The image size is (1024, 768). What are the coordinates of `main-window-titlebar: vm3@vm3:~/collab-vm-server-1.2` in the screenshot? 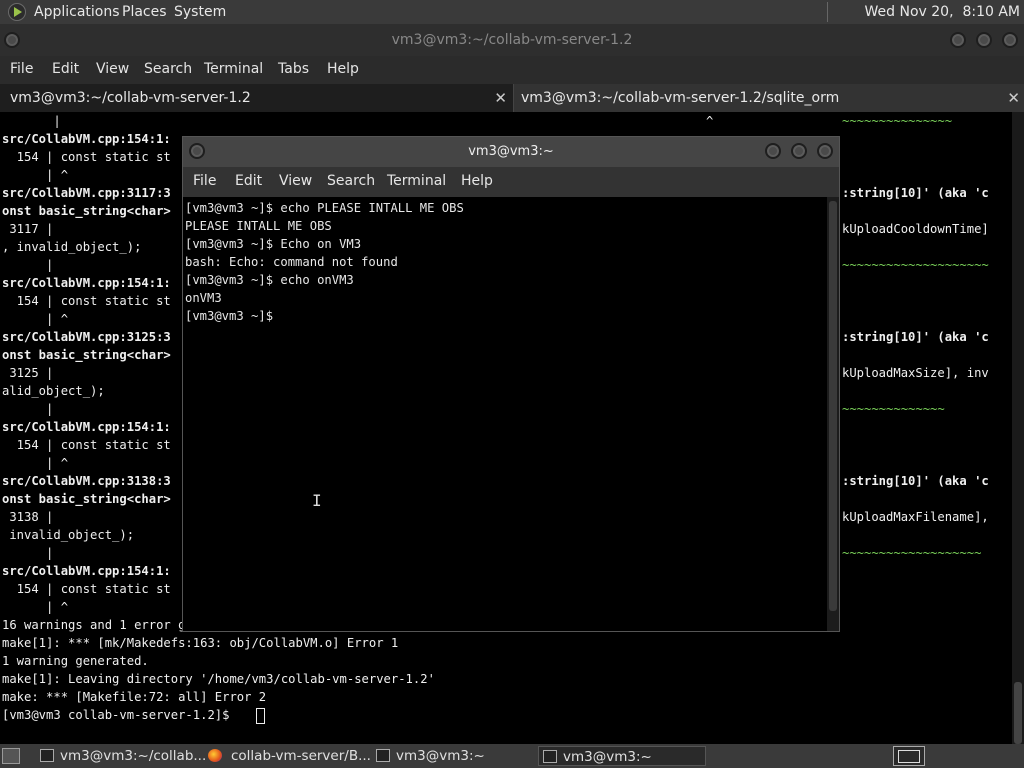 It's located at (512, 40).